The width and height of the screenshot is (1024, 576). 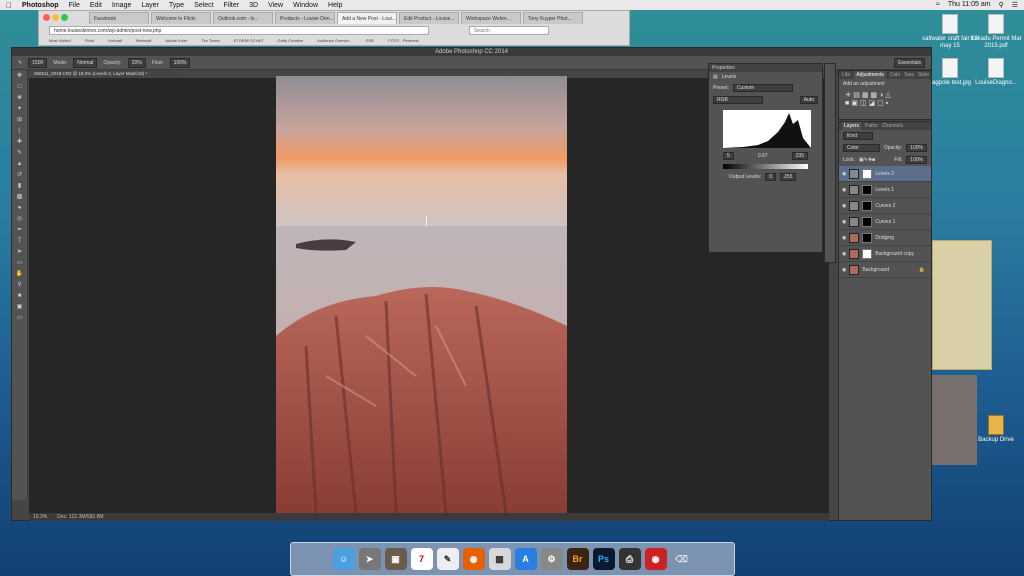 What do you see at coordinates (916, 148) in the screenshot?
I see `layer-opacity-field: 100%` at bounding box center [916, 148].